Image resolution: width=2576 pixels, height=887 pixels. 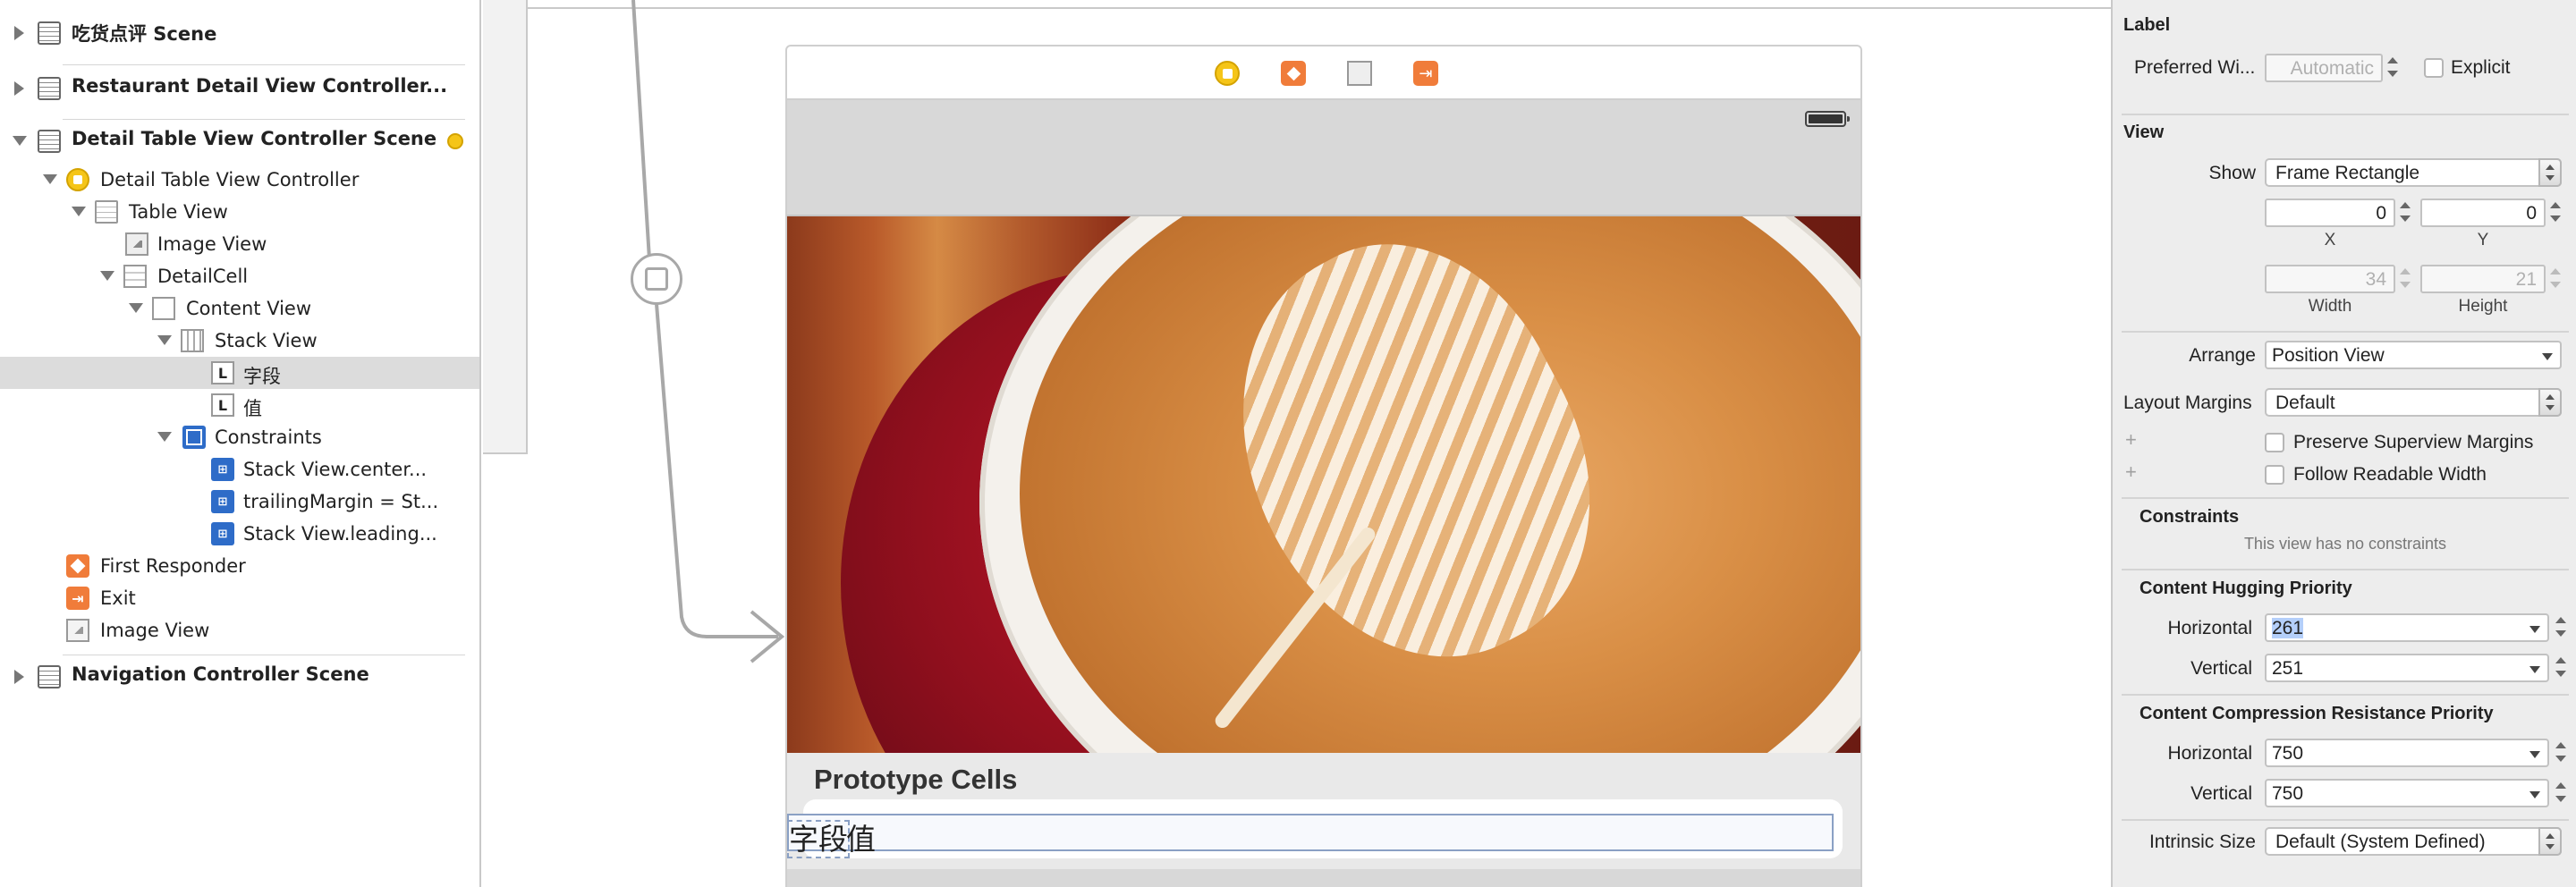 What do you see at coordinates (2413, 442) in the screenshot?
I see `preserve-superview-margins-label: Preserve Superview Margins` at bounding box center [2413, 442].